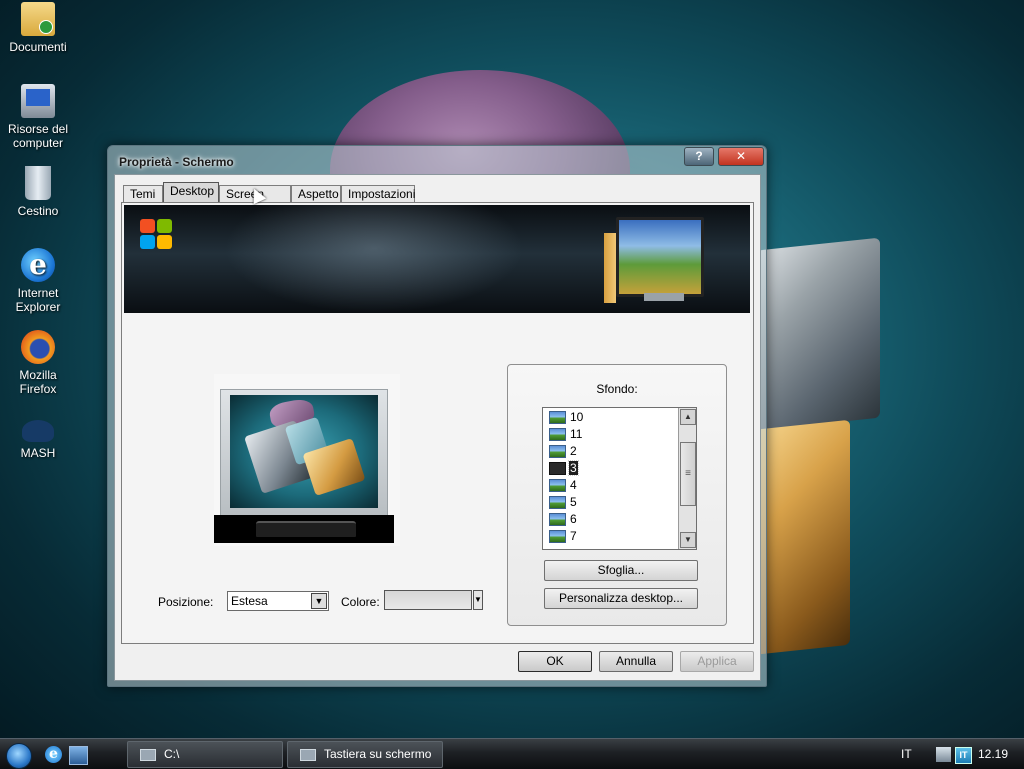 The width and height of the screenshot is (1024, 769). I want to click on desktop-preview-monitor, so click(307, 460).